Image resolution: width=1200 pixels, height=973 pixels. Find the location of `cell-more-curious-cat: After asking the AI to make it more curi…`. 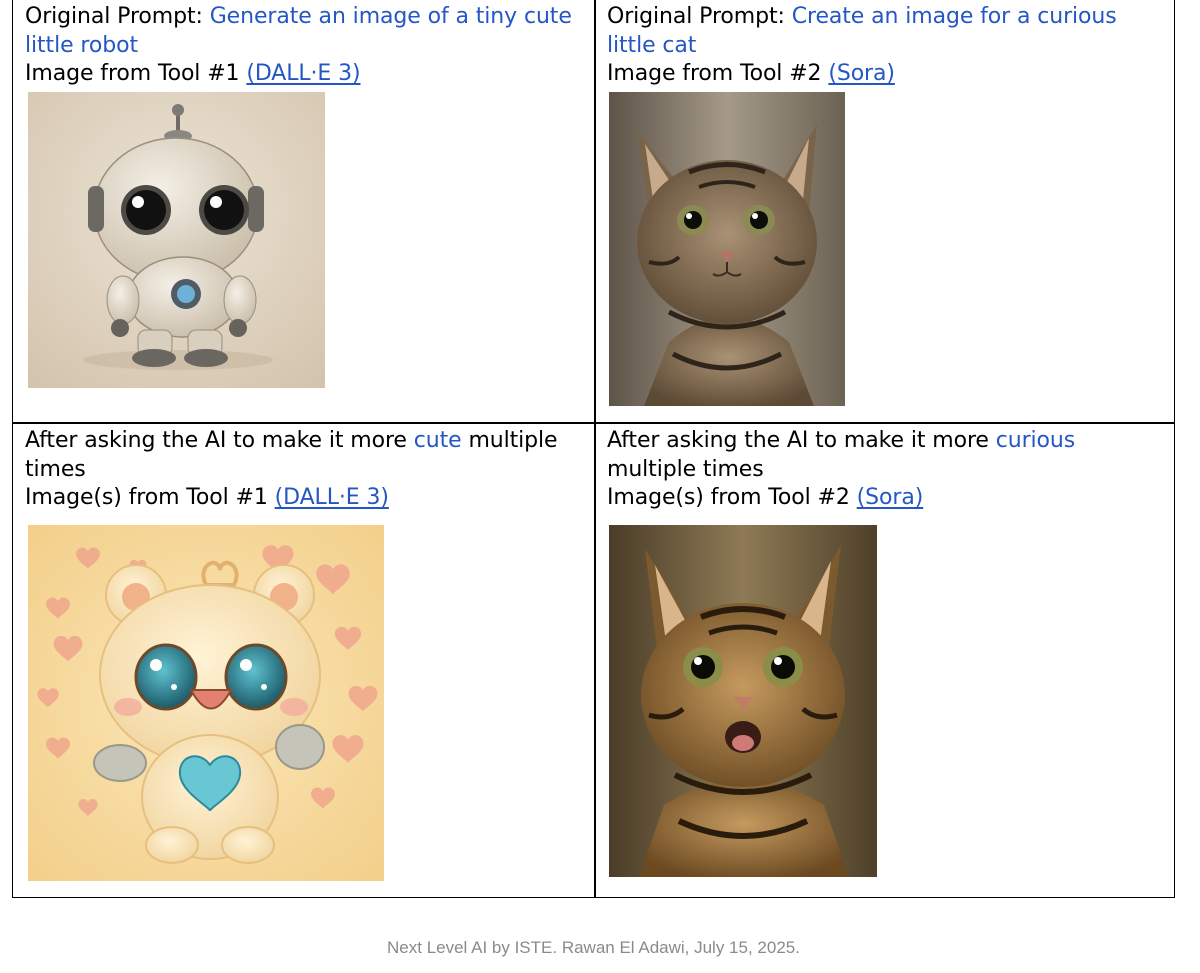

cell-more-curious-cat: After asking the AI to make it more curi… is located at coordinates (885, 468).